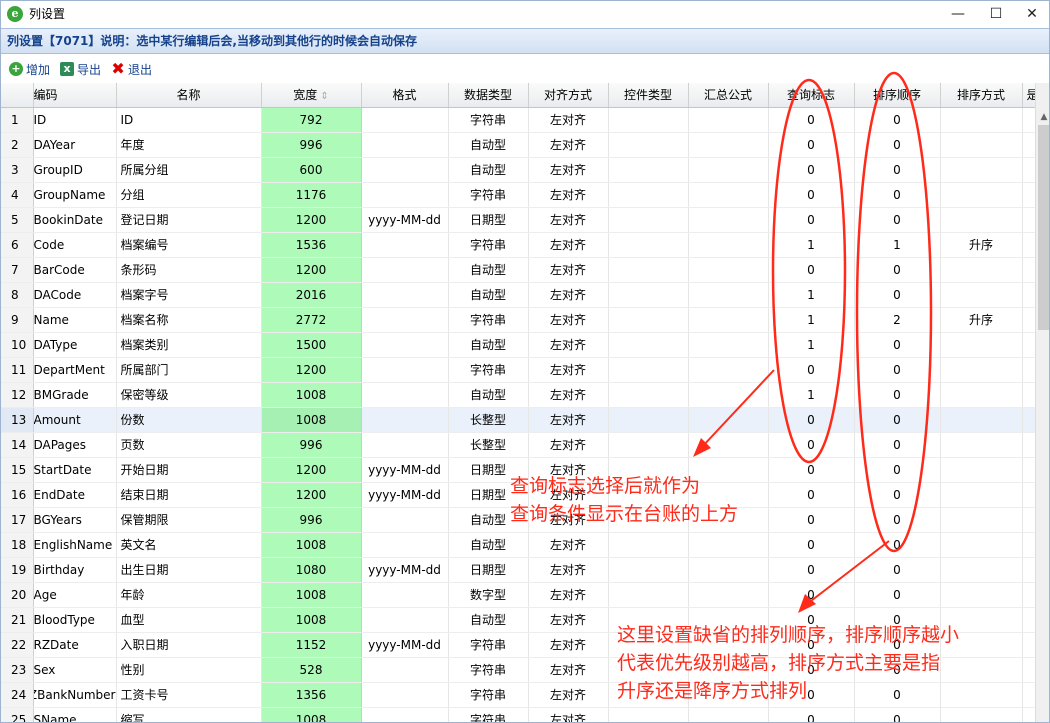 The height and width of the screenshot is (723, 1050). Describe the element at coordinates (189, 695) in the screenshot. I see `cell-name: 工资卡号` at that location.